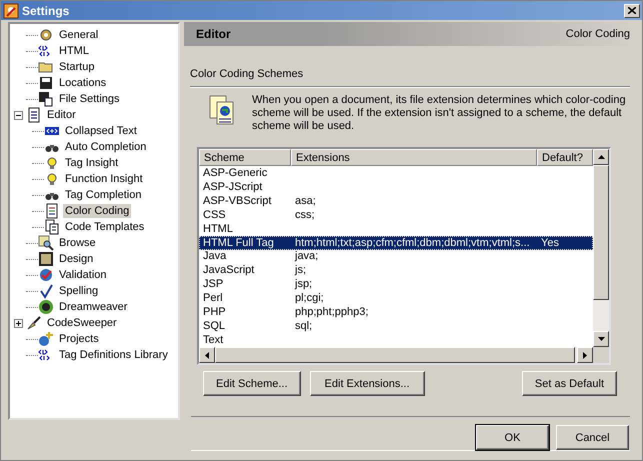 This screenshot has width=643, height=461. I want to click on dialog-button: OK, so click(512, 437).